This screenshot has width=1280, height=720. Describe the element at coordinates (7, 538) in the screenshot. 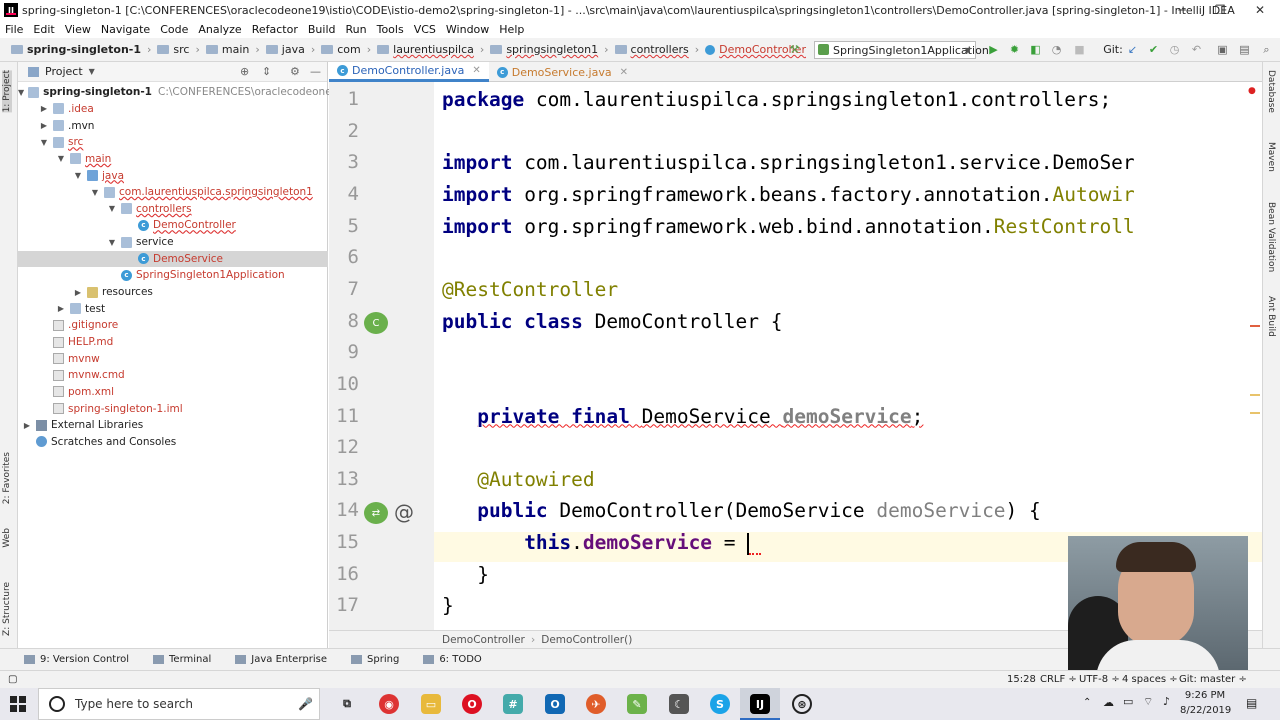

I see `tool-web-tab: Web` at that location.